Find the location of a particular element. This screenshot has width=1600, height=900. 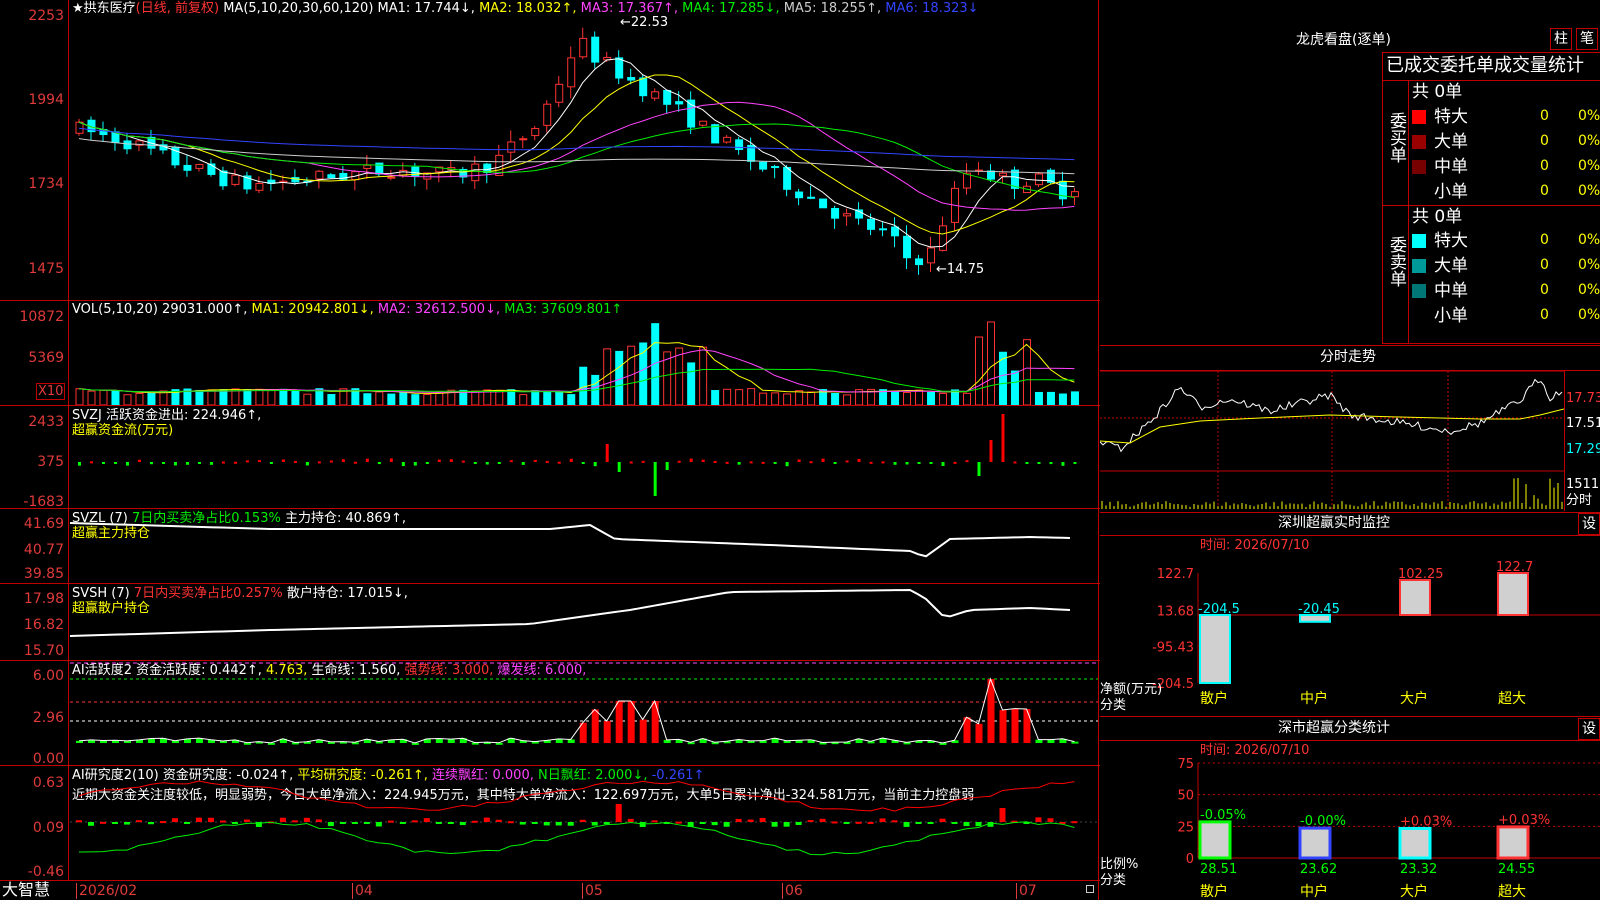

classify-y-tick: 50 is located at coordinates (1185, 796).